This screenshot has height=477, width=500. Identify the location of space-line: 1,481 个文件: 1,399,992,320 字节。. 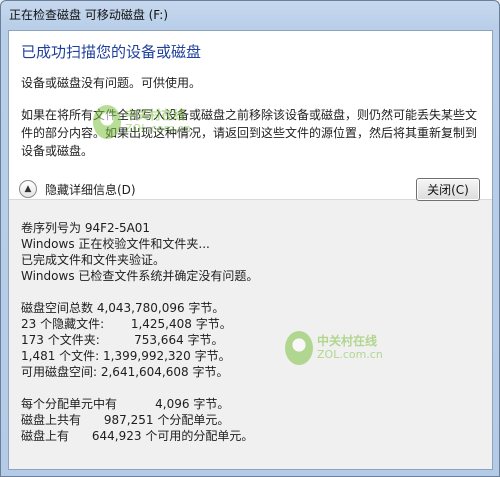
(126, 356).